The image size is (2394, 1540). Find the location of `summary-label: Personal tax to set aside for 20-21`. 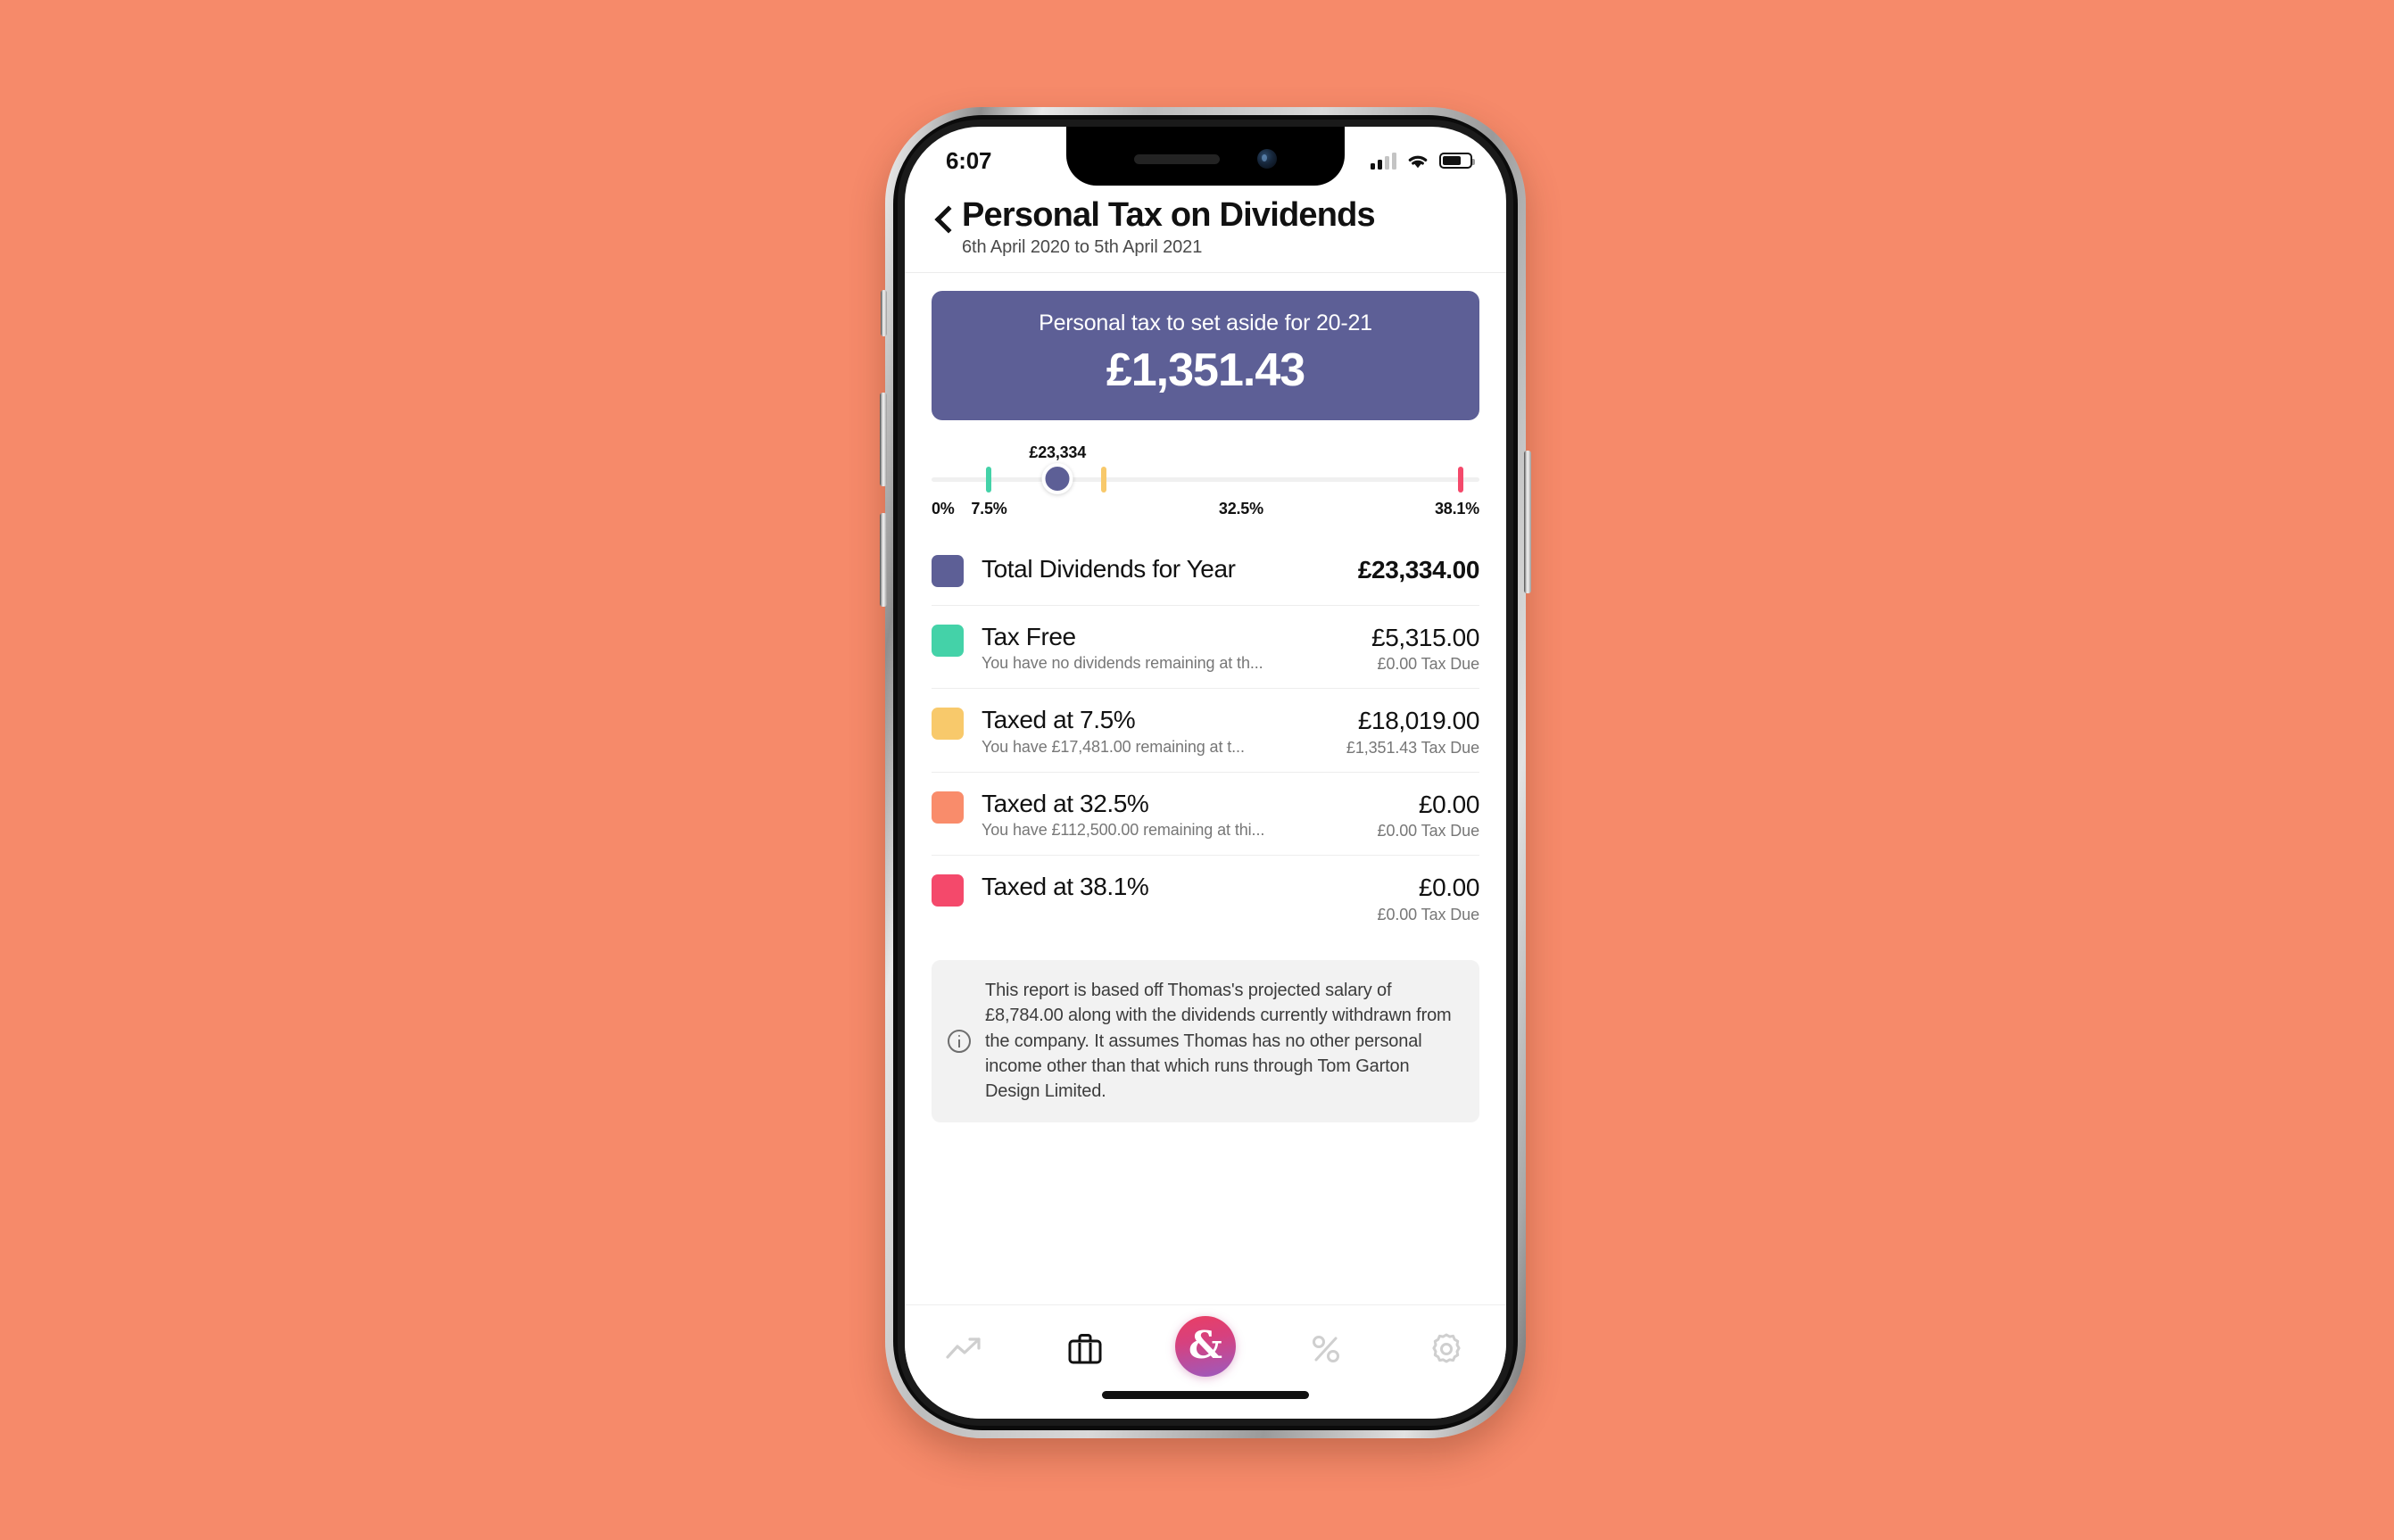

summary-label: Personal tax to set aside for 20-21 is located at coordinates (1205, 323).